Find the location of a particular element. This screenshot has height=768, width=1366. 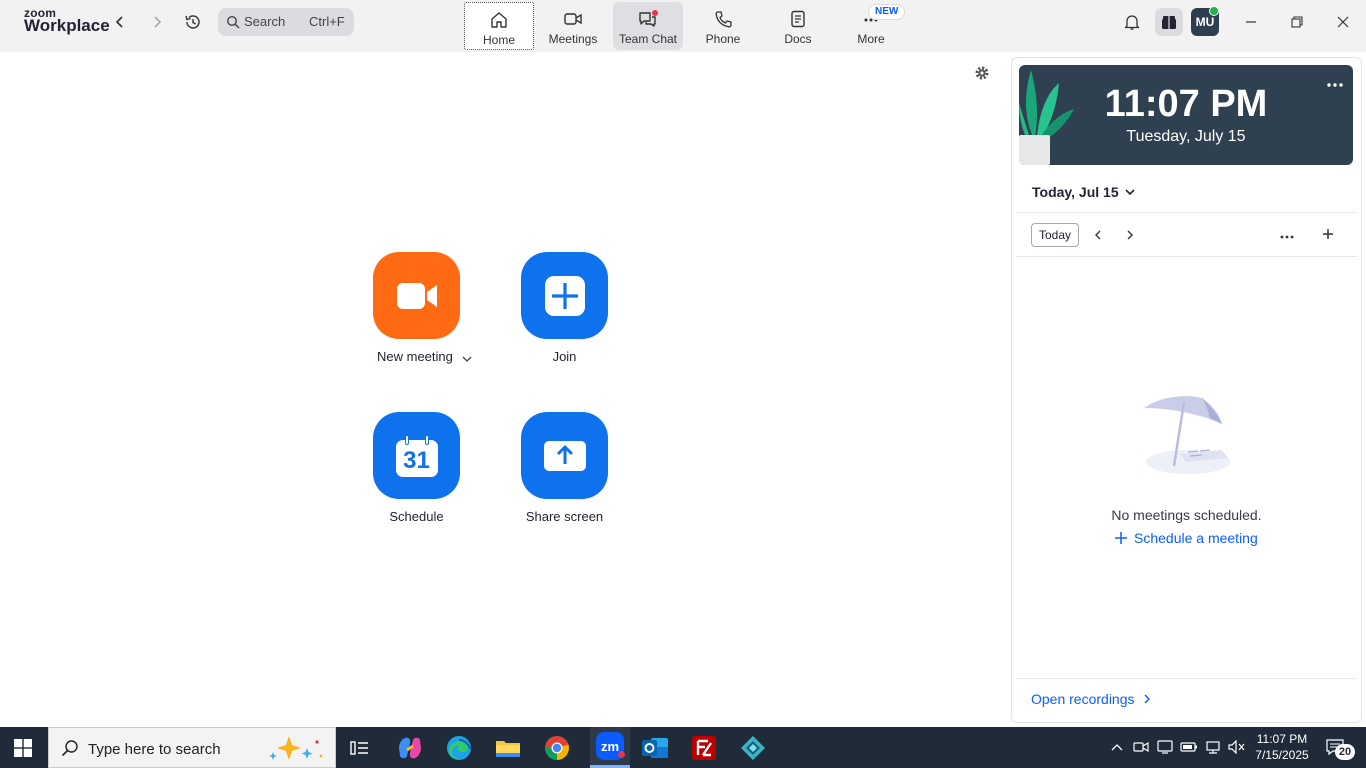

tab-label: More is located at coordinates (871, 39).